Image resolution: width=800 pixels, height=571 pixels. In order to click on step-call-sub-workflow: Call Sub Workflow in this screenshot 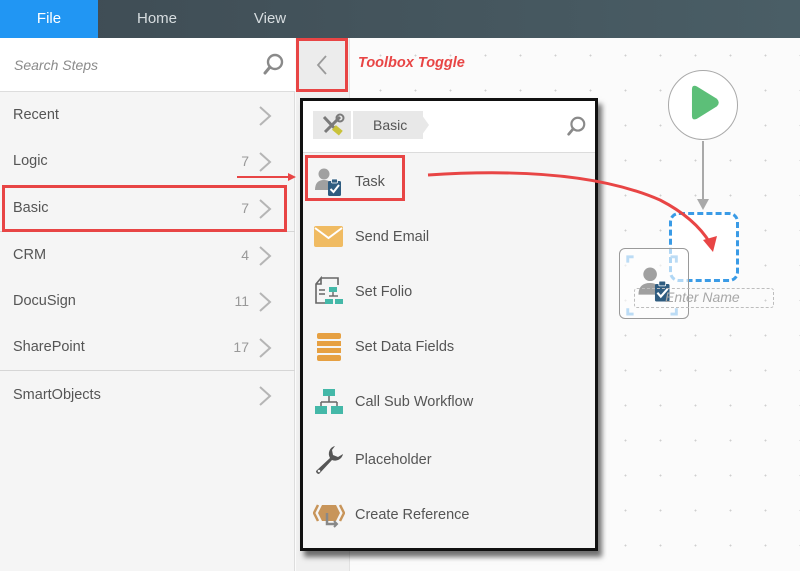, I will do `click(449, 402)`.